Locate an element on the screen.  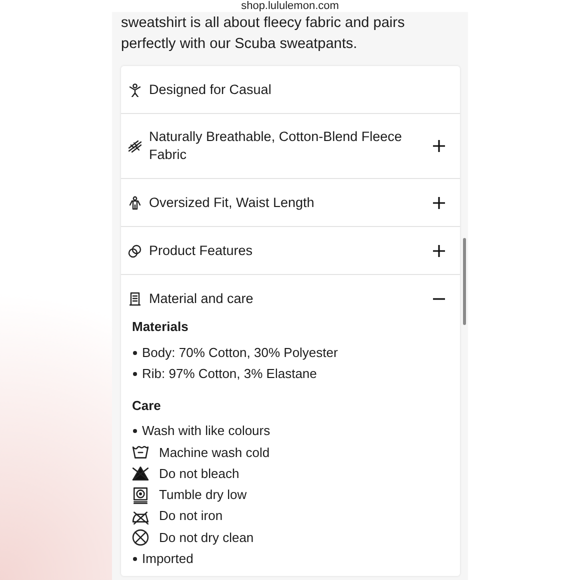
scroll-icon is located at coordinates (135, 299).